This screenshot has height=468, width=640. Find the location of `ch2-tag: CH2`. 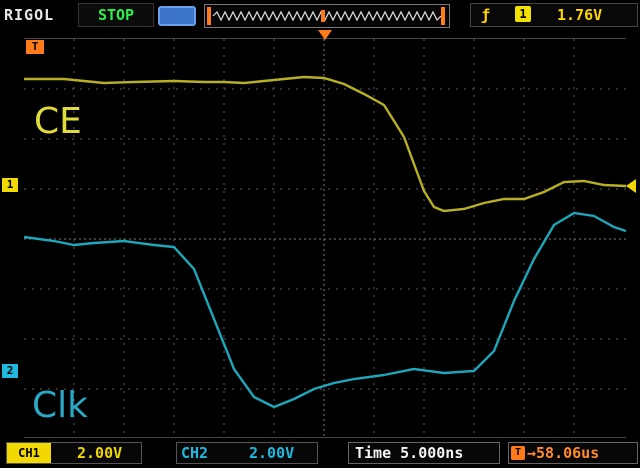

ch2-tag: CH2 is located at coordinates (195, 453).